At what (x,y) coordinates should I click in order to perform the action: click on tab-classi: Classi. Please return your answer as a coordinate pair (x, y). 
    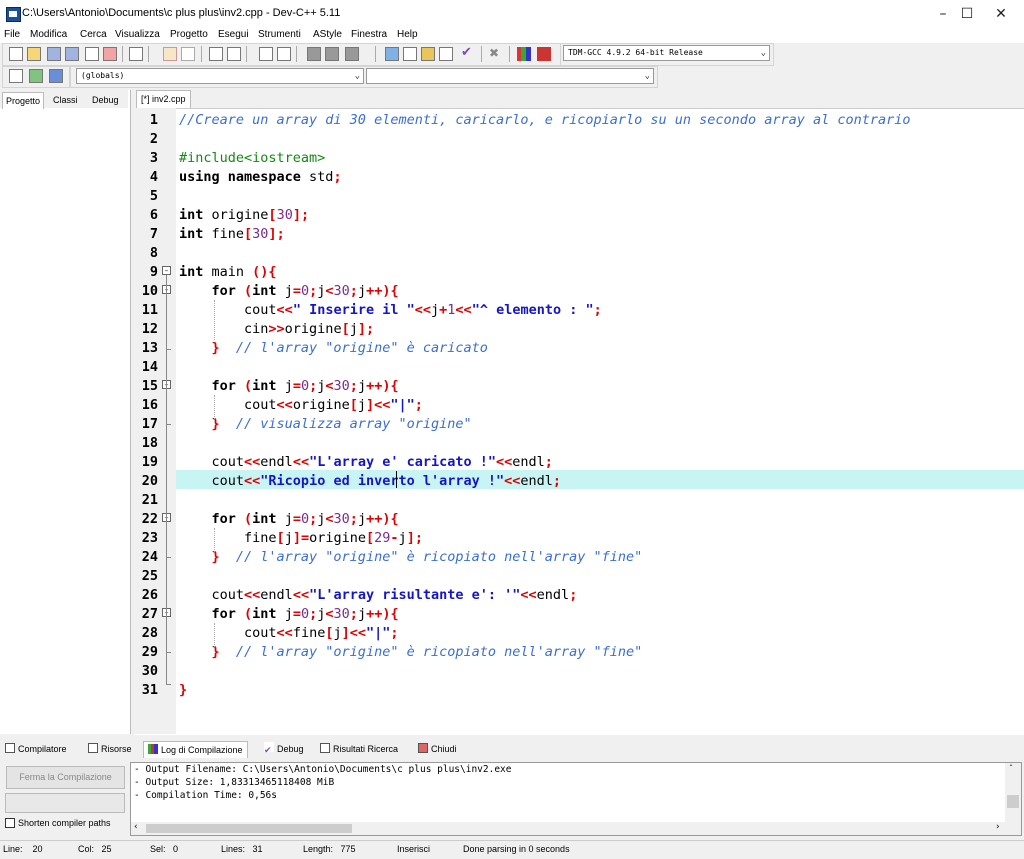
    Looking at the image, I should click on (65, 100).